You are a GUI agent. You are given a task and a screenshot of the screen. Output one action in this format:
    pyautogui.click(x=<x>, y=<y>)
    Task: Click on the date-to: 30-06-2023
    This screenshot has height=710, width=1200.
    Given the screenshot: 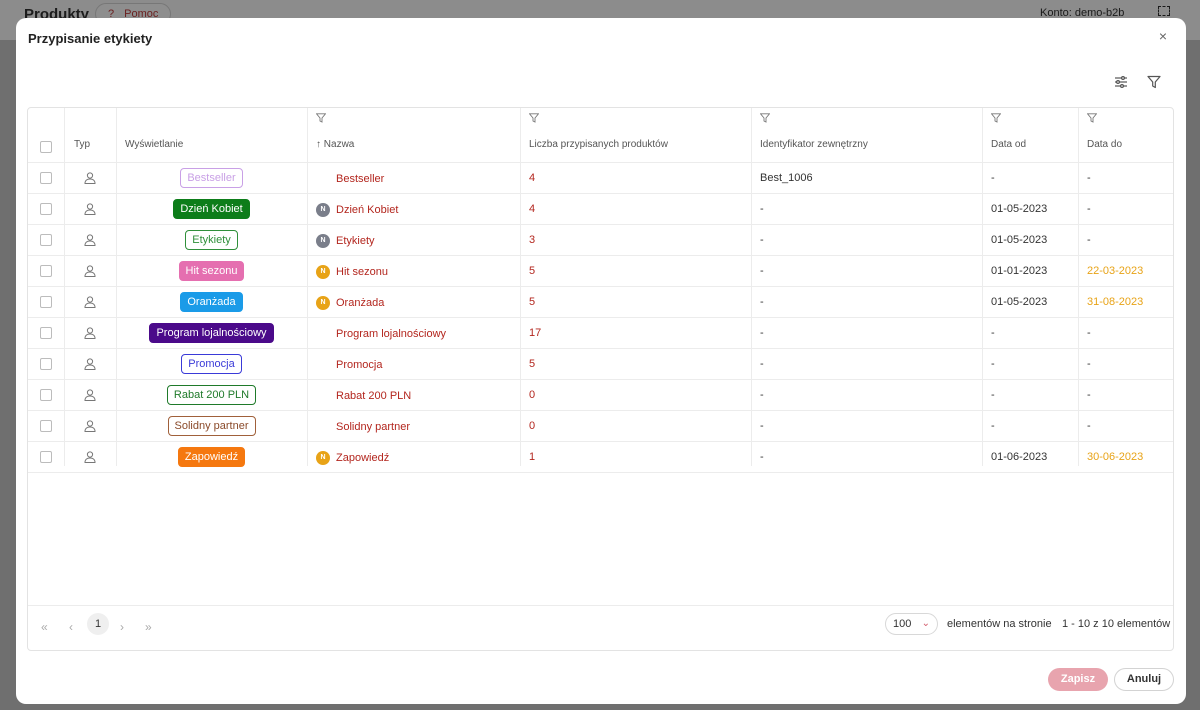 What is the action you would take?
    pyautogui.click(x=1115, y=457)
    